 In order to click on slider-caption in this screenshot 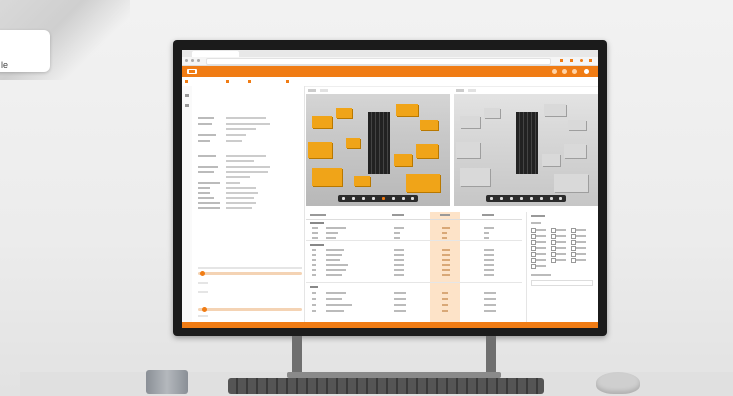, I will do `click(203, 316)`.